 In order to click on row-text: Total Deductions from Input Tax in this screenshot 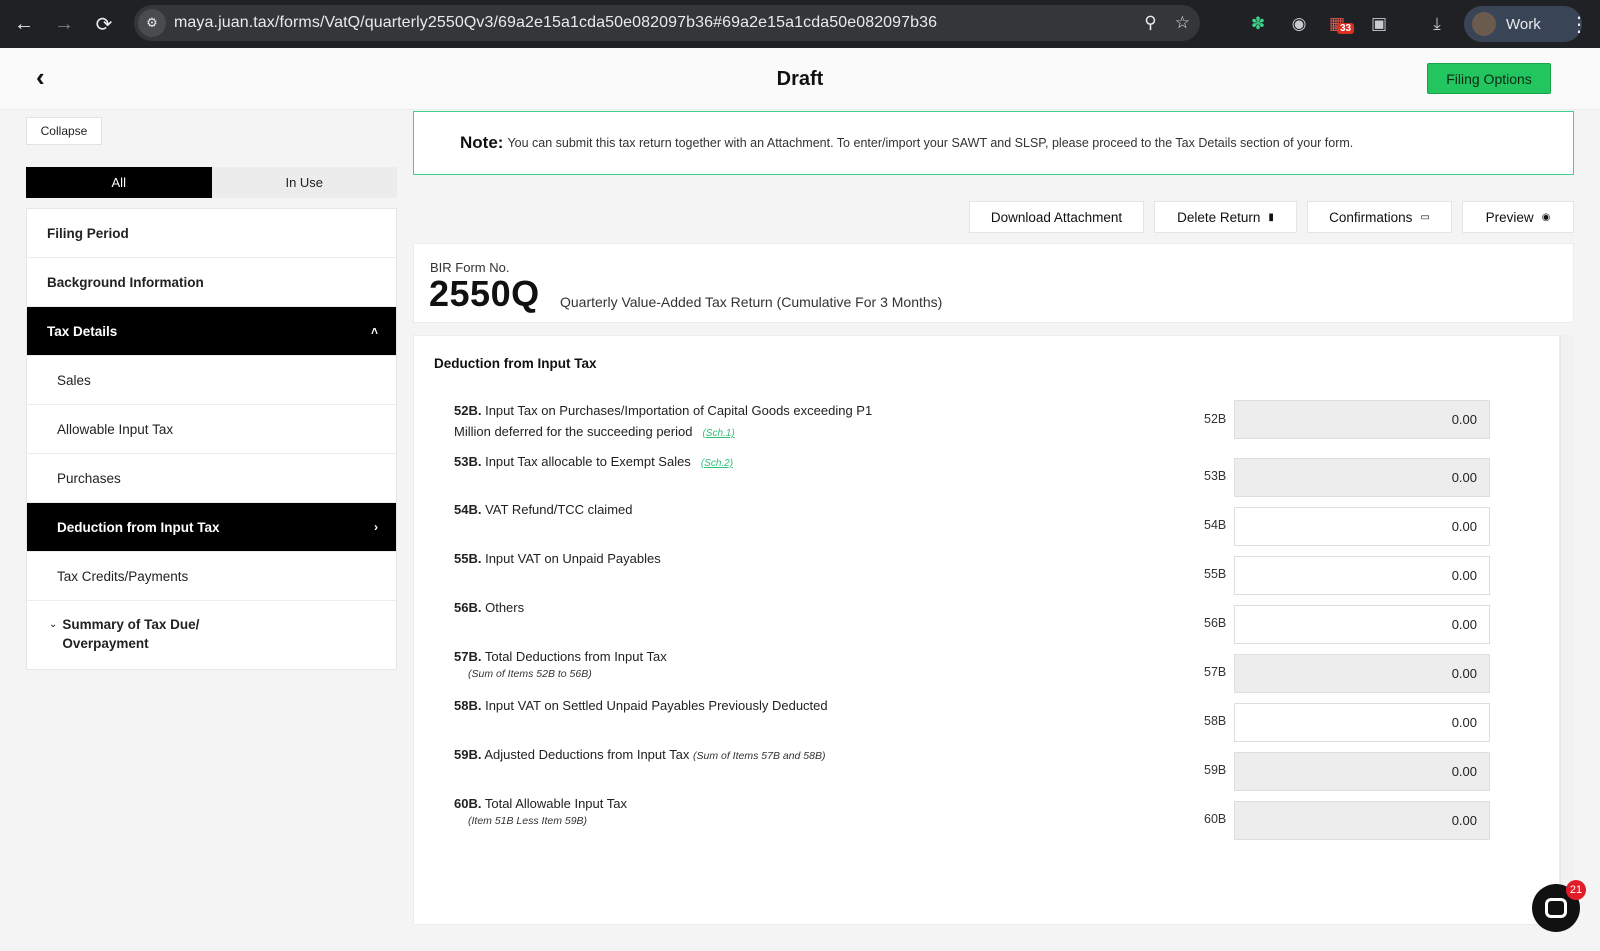, I will do `click(575, 656)`.